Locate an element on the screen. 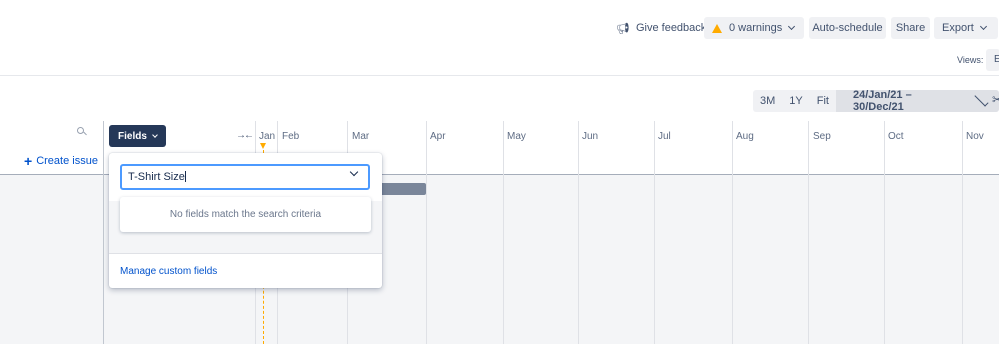  warnings-button: 0 warnings is located at coordinates (754, 28).